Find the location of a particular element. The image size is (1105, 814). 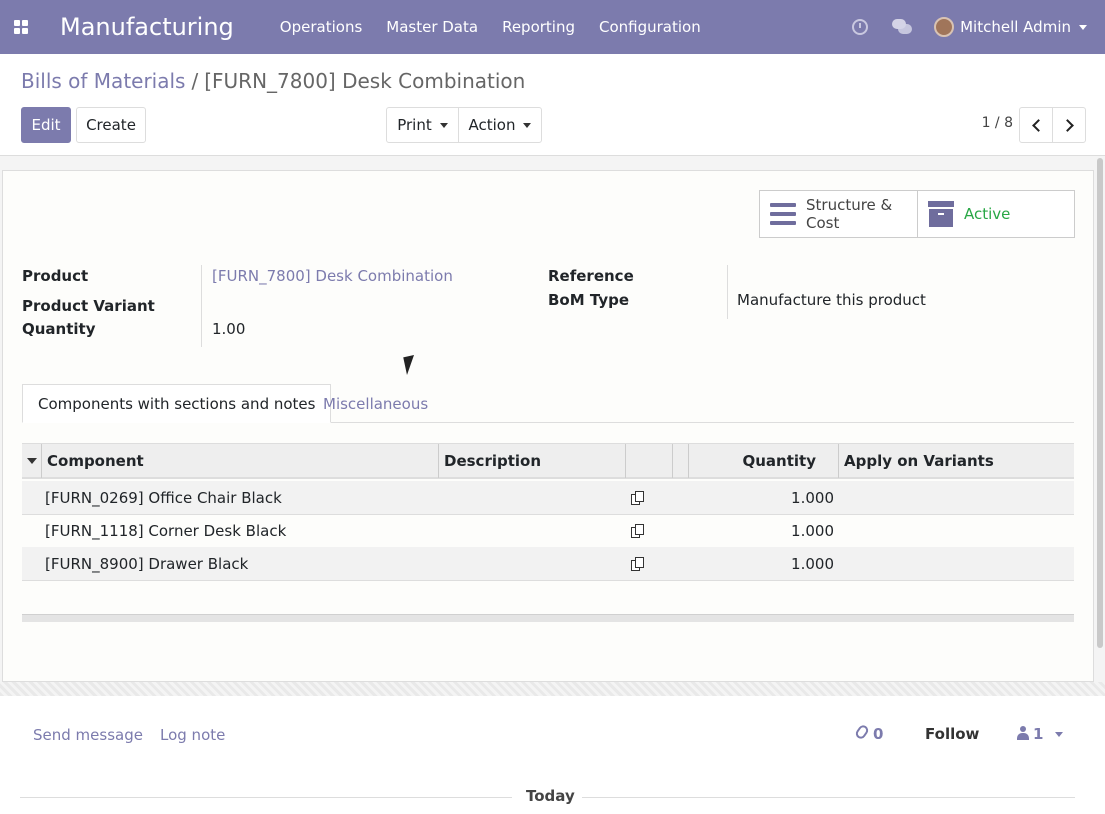

attachments-count: 0 is located at coordinates (878, 734).